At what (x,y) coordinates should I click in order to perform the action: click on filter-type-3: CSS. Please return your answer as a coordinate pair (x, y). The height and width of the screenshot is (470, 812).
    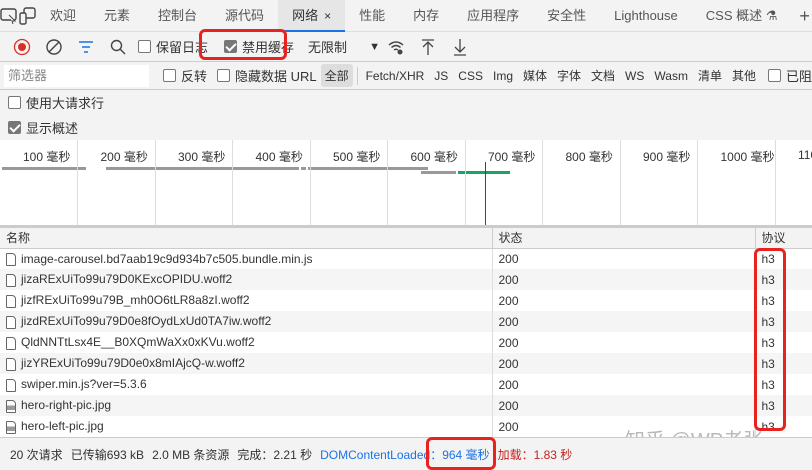
    Looking at the image, I should click on (470, 76).